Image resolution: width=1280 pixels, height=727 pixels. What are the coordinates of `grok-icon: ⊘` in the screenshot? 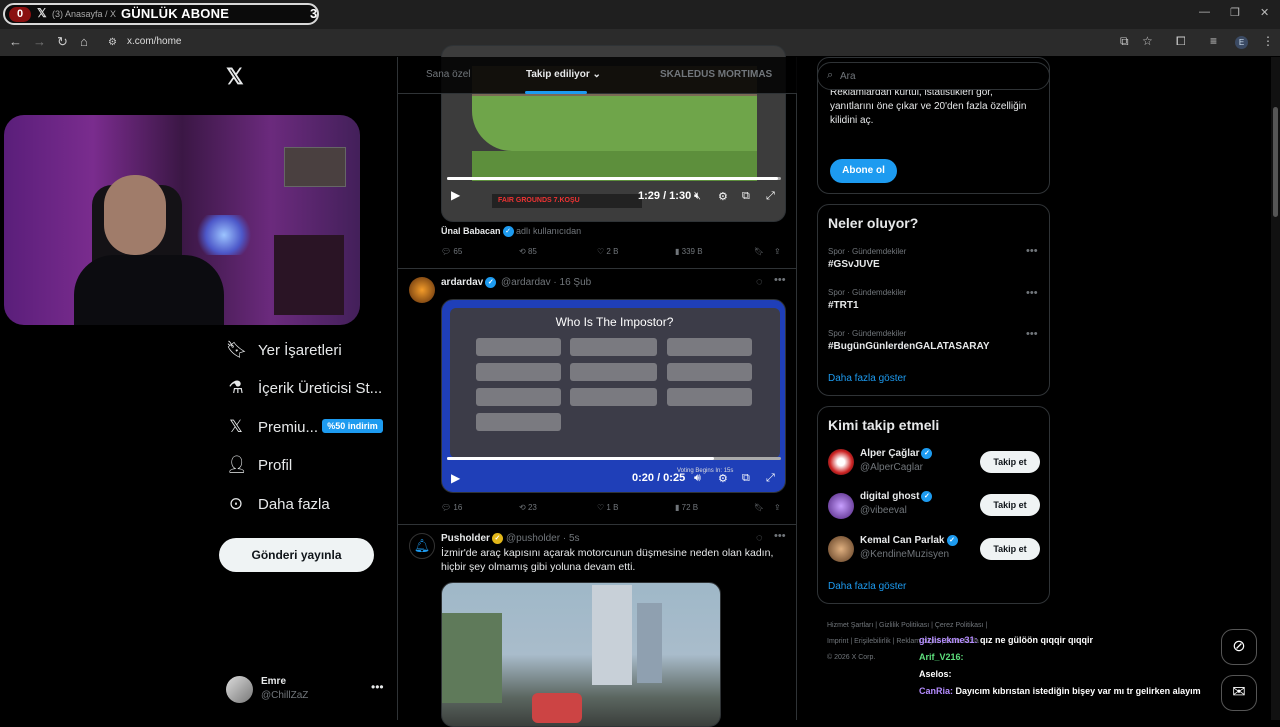 It's located at (1239, 646).